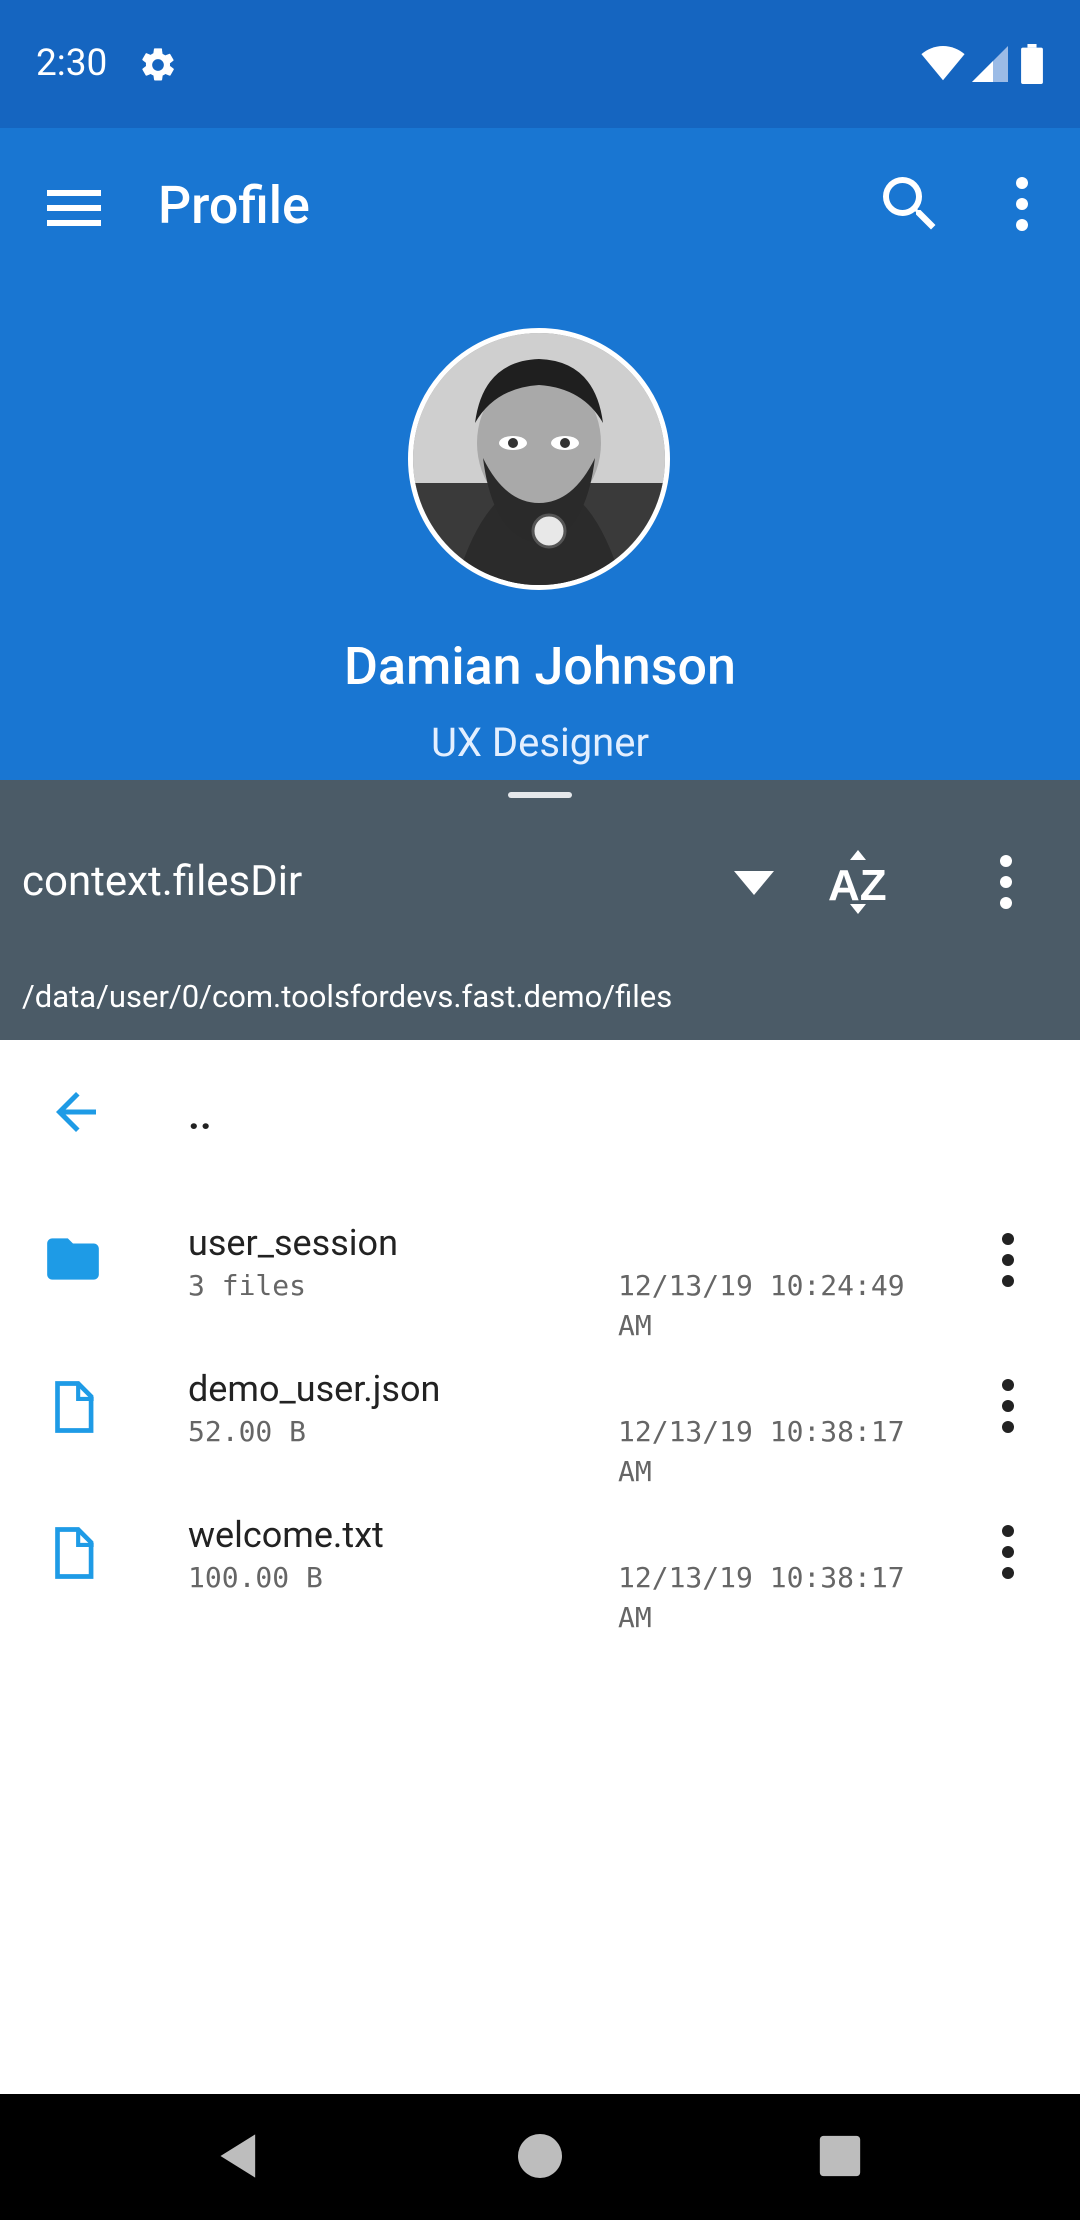 The height and width of the screenshot is (2220, 1080). What do you see at coordinates (247, 1431) in the screenshot?
I see `item-meta: 52.00 B` at bounding box center [247, 1431].